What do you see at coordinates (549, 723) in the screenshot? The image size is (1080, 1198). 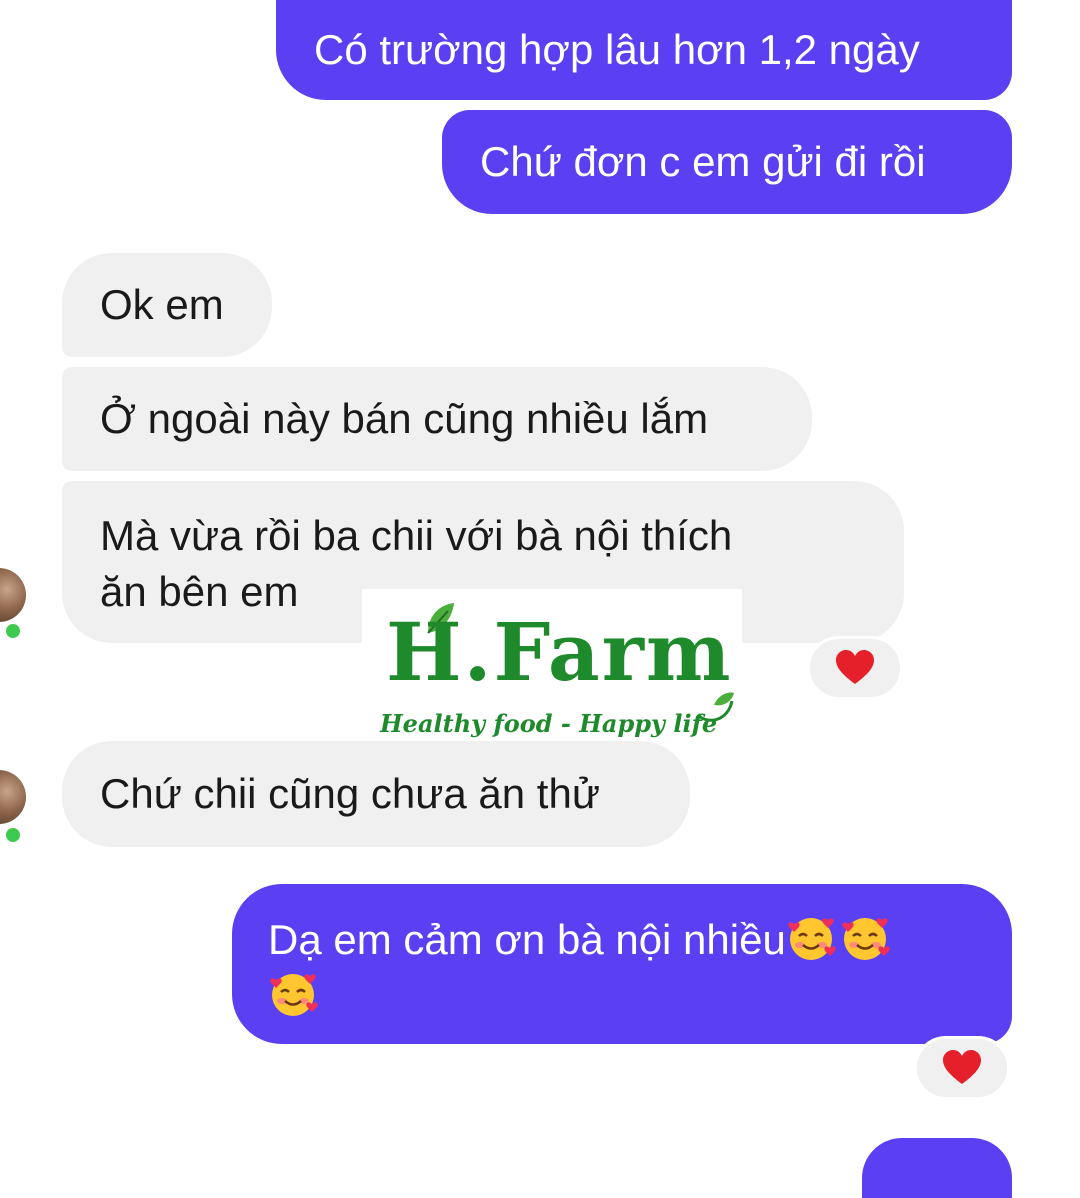 I see `watermark-slogan: Healthy food - Happy life` at bounding box center [549, 723].